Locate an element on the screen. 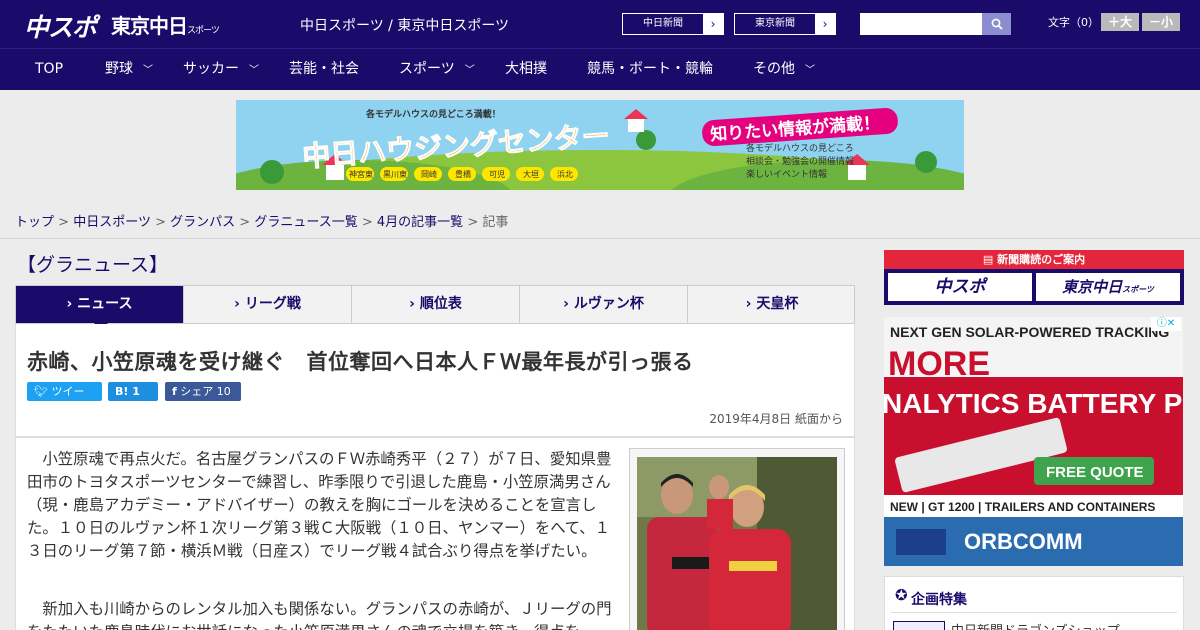  breadcrumb-link-grampus: グランパス is located at coordinates (202, 222).